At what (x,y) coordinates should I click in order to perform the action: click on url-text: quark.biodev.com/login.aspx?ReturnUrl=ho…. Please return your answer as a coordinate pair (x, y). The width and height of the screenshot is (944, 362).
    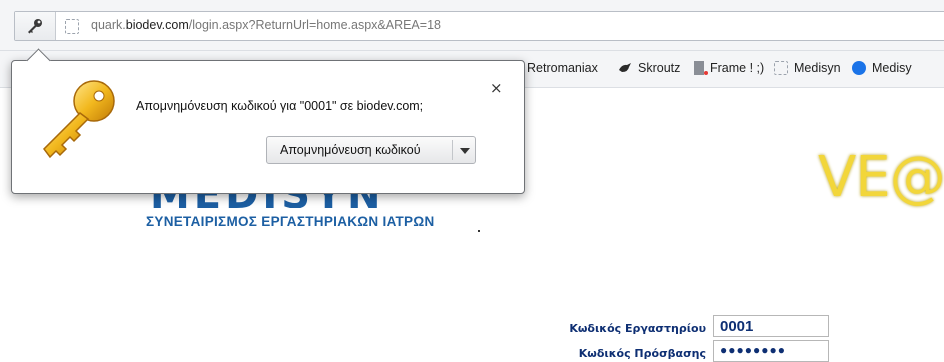
    Looking at the image, I should click on (266, 25).